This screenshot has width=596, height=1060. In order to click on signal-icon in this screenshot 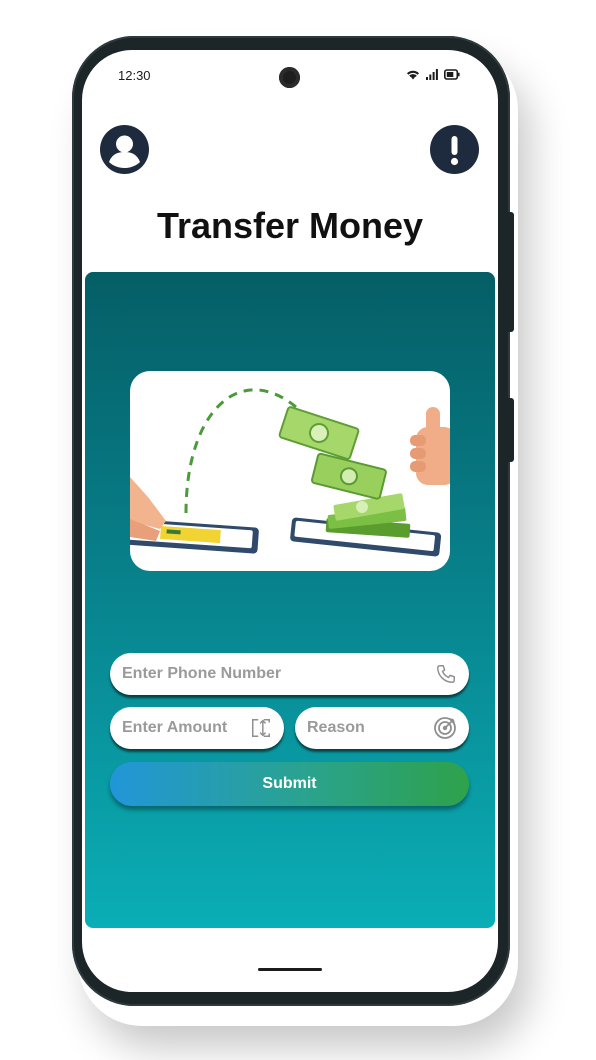, I will do `click(432, 74)`.